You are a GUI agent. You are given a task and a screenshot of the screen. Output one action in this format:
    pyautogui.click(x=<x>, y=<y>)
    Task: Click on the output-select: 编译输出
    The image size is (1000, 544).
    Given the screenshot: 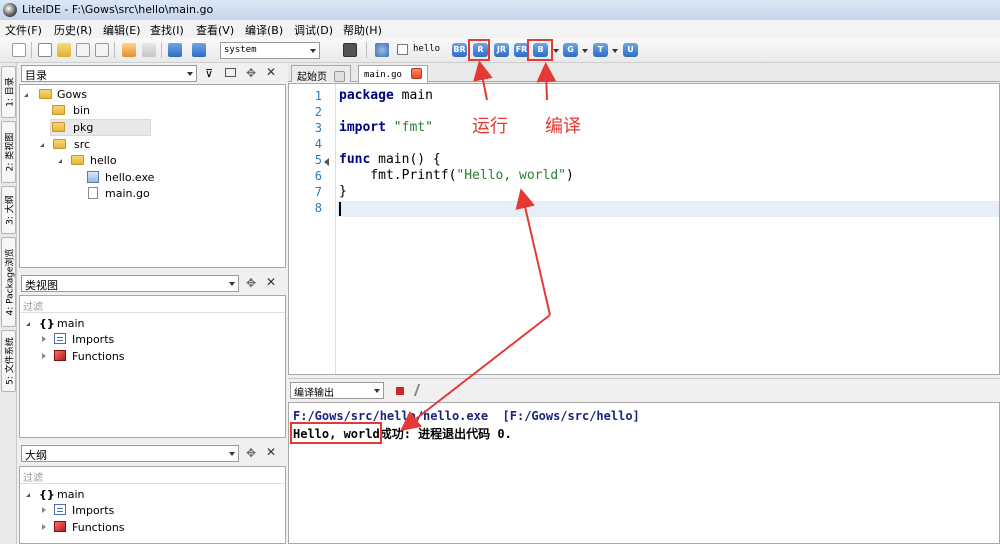 What is the action you would take?
    pyautogui.click(x=337, y=390)
    